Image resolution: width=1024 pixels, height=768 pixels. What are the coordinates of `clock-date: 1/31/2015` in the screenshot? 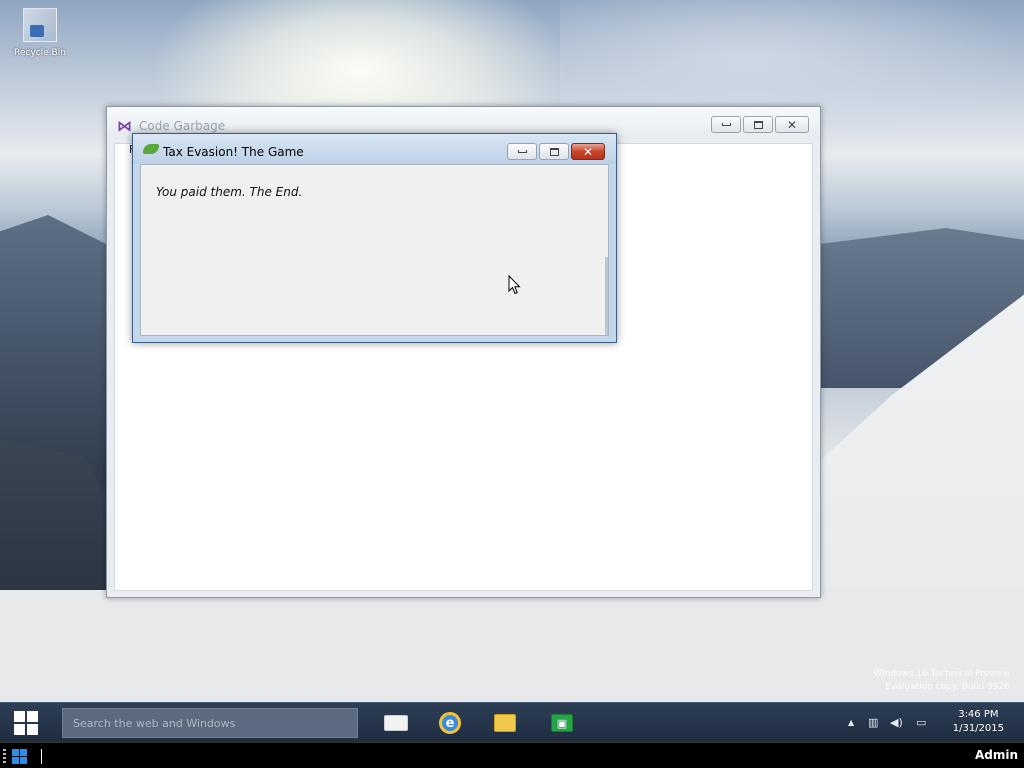 It's located at (978, 728).